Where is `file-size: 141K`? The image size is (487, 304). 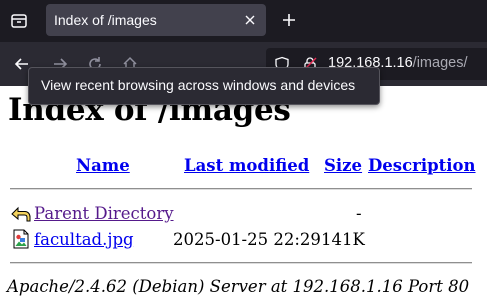
file-size: 141K is located at coordinates (343, 239).